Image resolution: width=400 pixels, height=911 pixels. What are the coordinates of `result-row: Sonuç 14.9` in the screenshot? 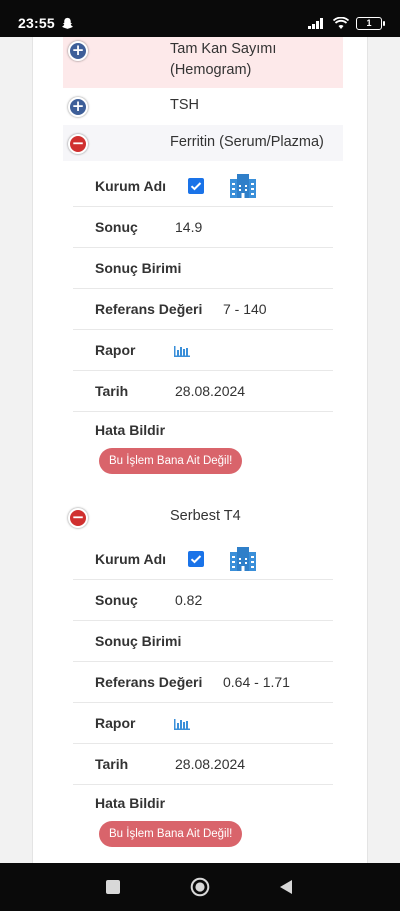 It's located at (203, 227).